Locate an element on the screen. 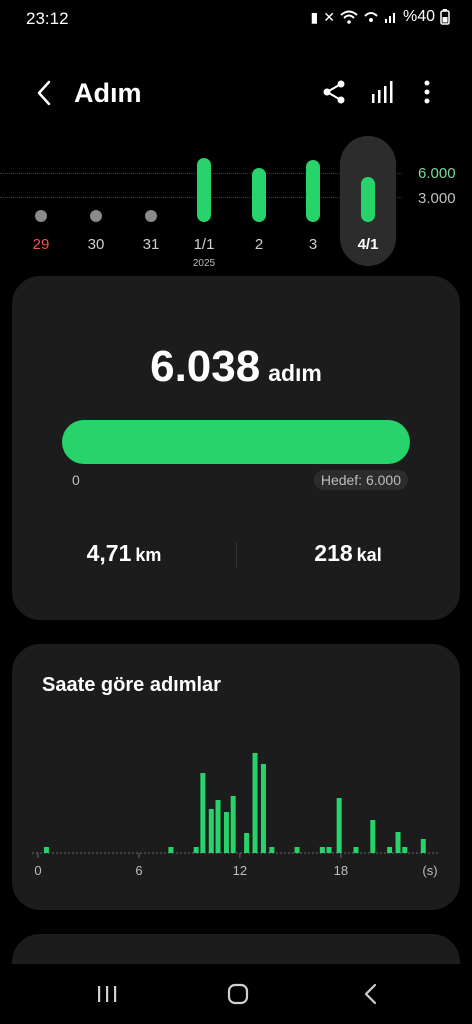 The image size is (472, 1024). day-30: 30 is located at coordinates (96, 205).